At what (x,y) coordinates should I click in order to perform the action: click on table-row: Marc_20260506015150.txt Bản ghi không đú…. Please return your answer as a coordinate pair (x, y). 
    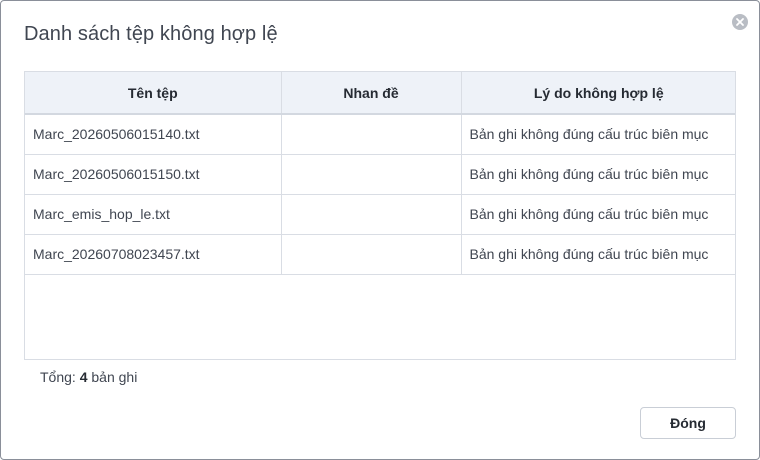
    Looking at the image, I should click on (380, 174).